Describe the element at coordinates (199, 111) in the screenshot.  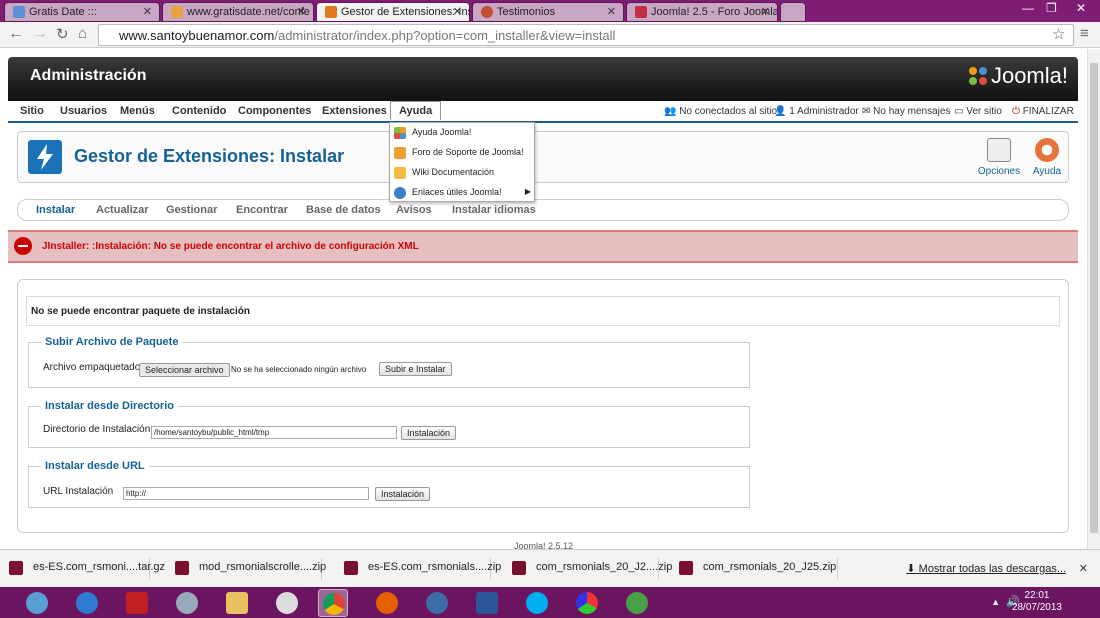
I see `menu-contenido: Contenido` at that location.